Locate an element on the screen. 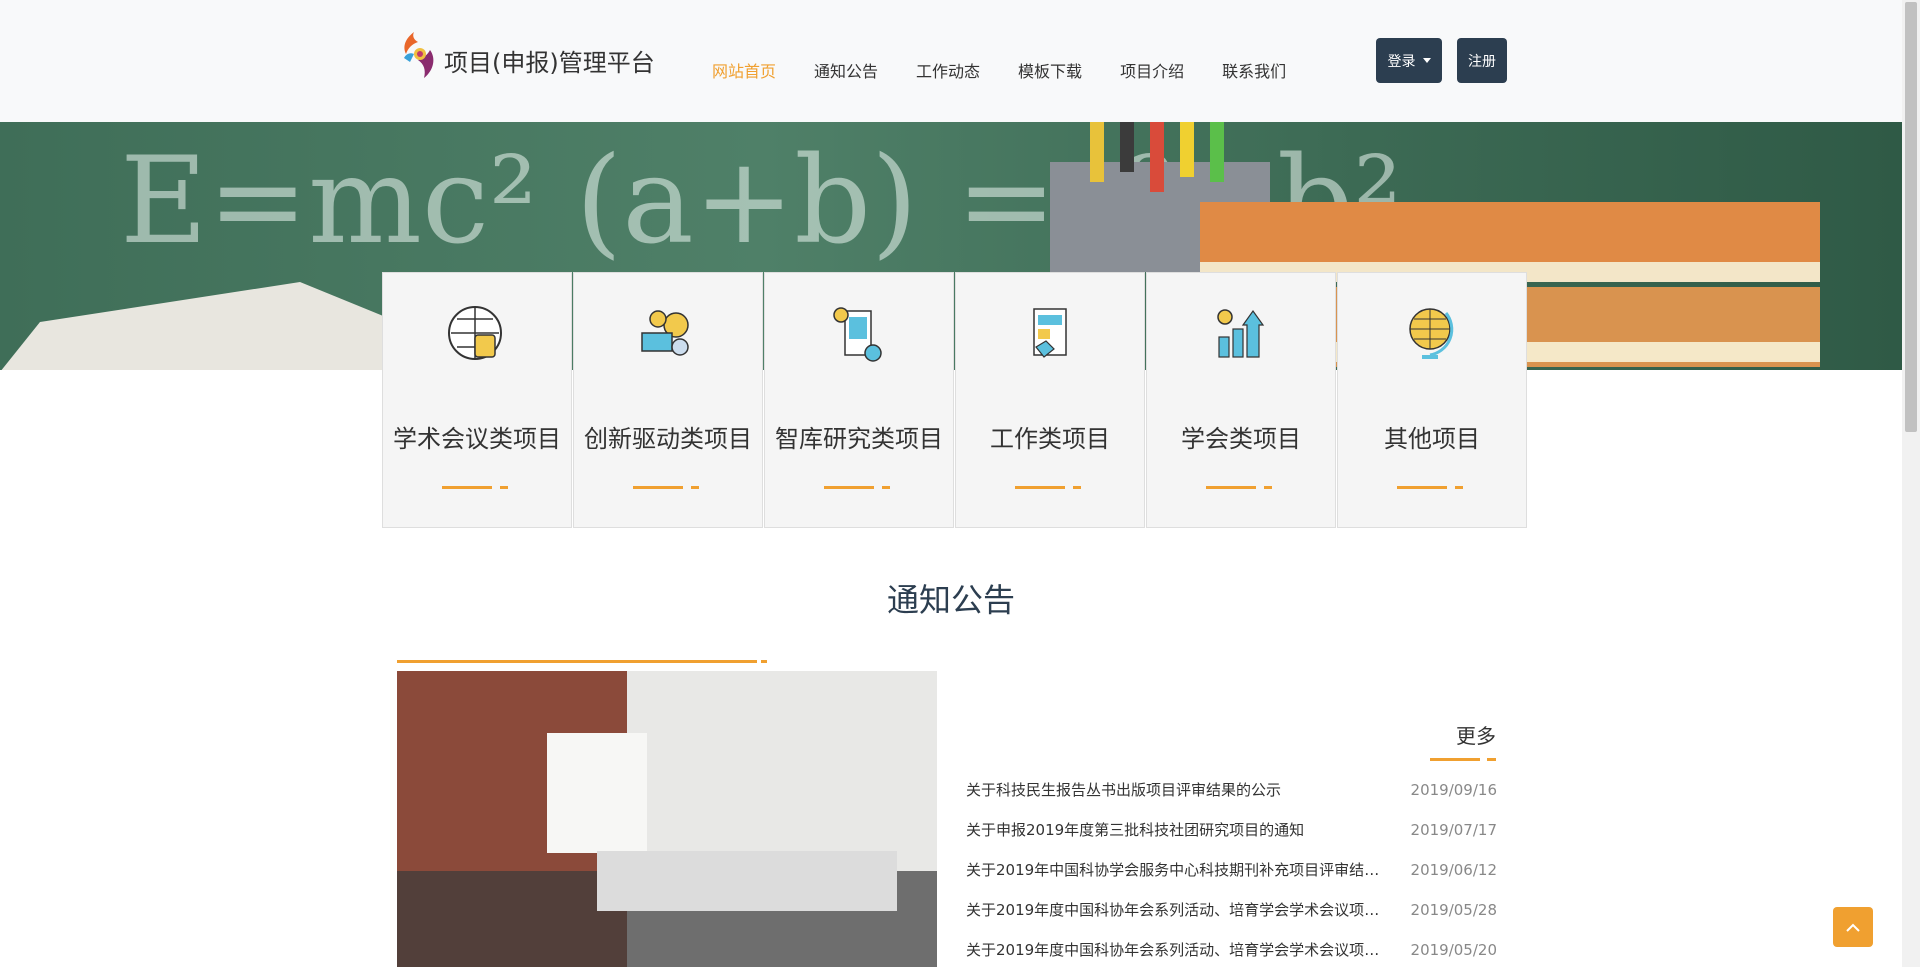 The image size is (1920, 980). notice-title: 关于2019年度中国科协年会系列活动、培育学会学术会议项目评审结果 is located at coordinates (1176, 950).